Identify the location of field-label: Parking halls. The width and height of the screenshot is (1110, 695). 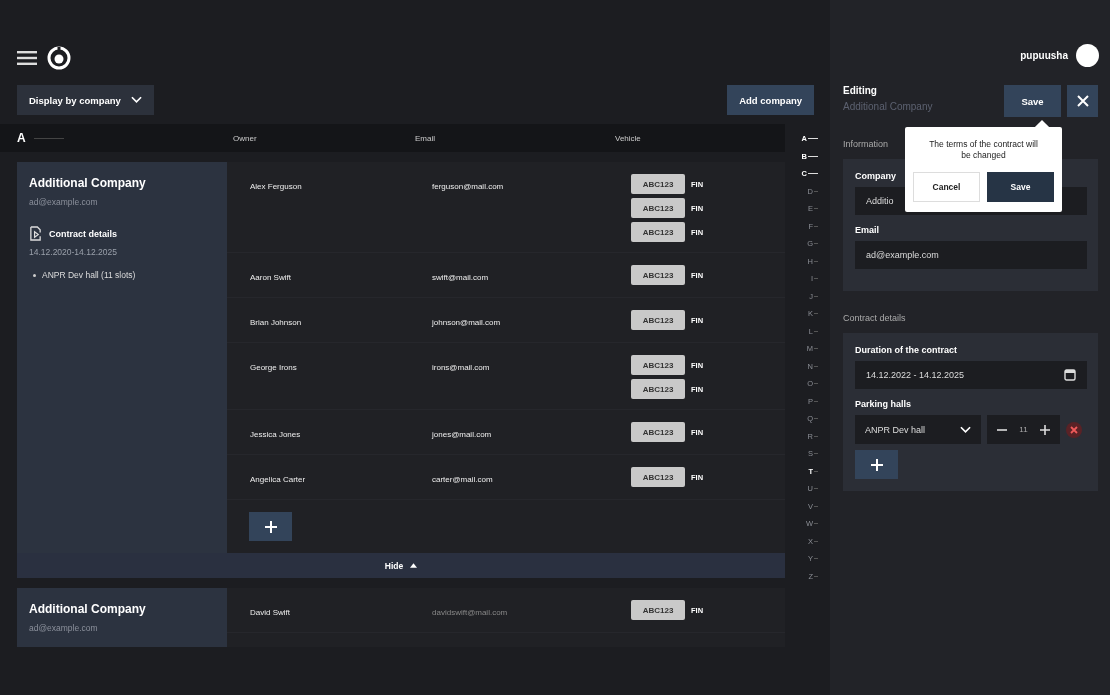
(884, 404).